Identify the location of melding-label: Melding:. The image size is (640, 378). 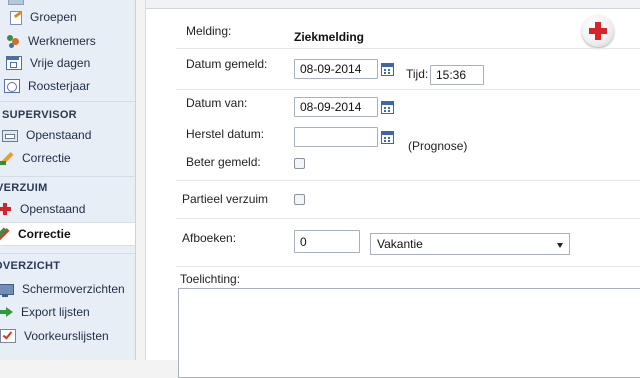
(209, 31).